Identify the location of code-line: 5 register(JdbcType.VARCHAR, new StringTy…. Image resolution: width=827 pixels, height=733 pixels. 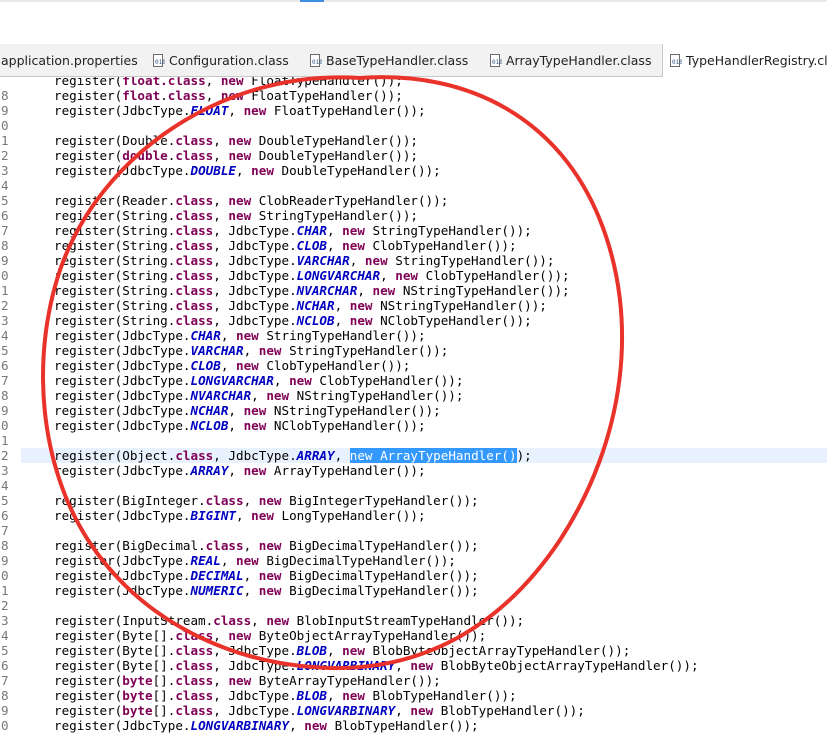
(413, 350).